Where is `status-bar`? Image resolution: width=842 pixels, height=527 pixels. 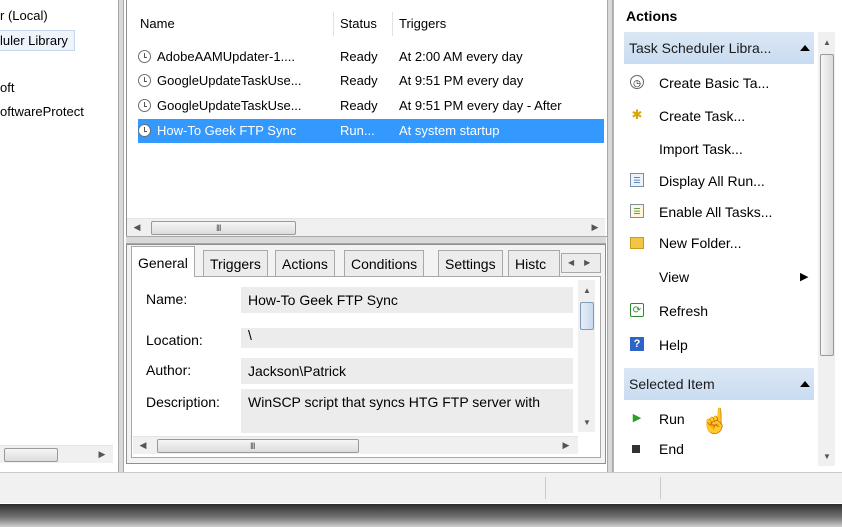 status-bar is located at coordinates (421, 487).